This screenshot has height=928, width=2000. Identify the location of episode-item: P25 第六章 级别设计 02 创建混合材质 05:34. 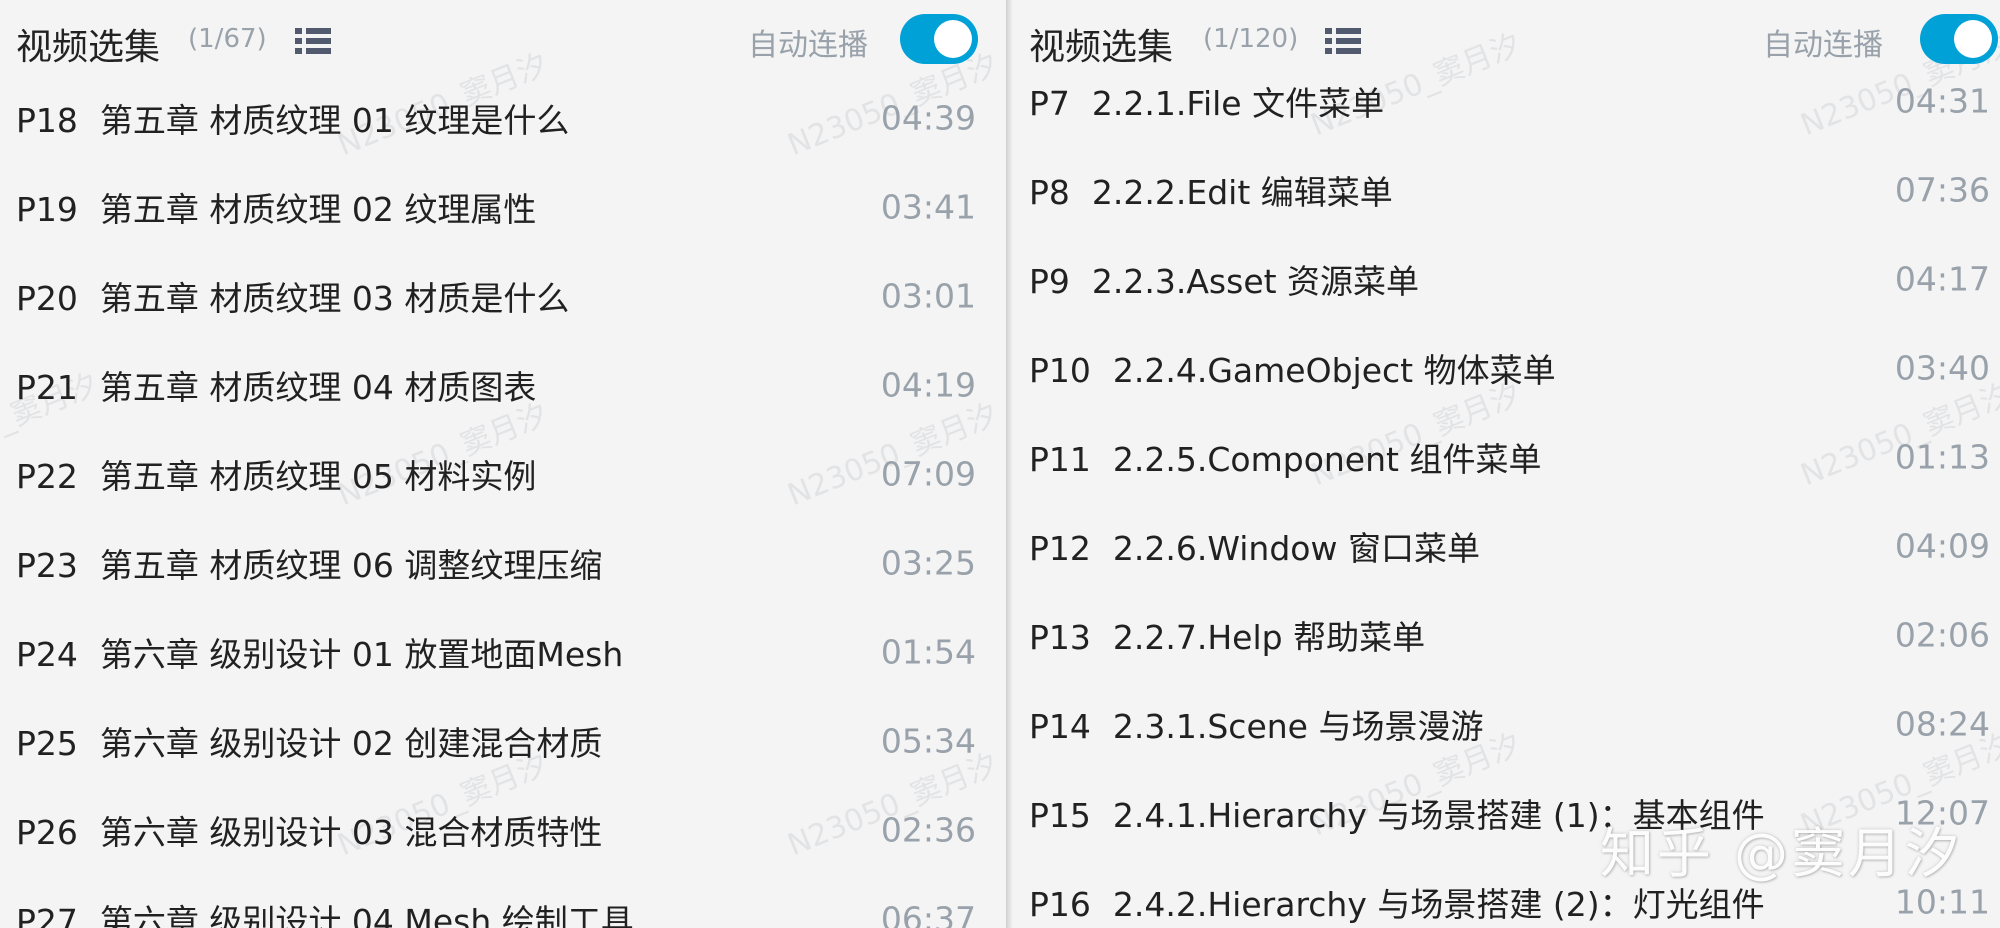
(503, 740).